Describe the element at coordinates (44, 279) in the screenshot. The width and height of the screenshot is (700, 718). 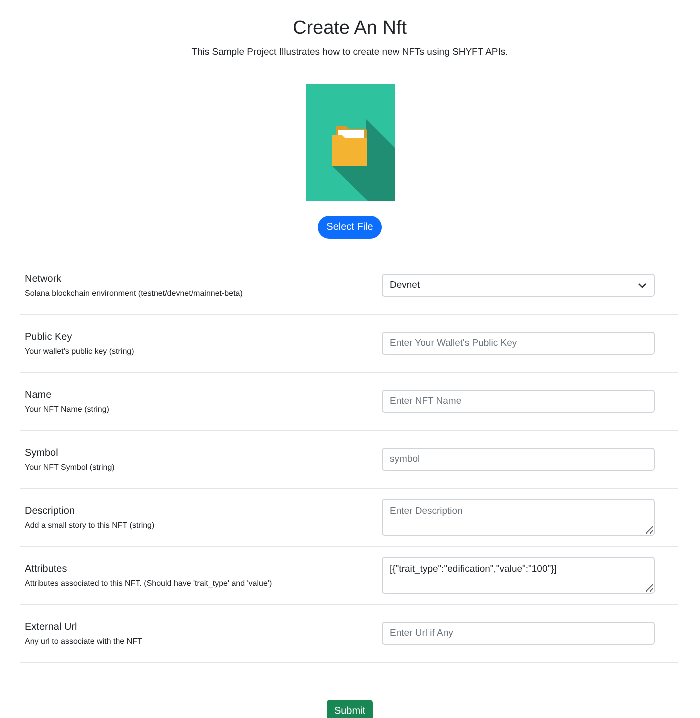
I see `field-label: Network` at that location.